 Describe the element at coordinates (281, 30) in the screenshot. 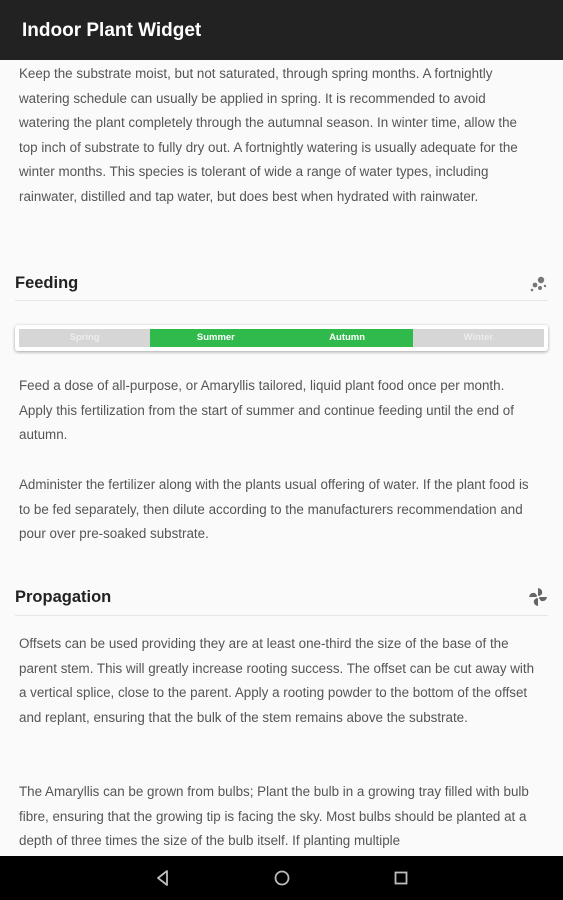

I see `app-bar: Indoor Plant Widget` at that location.